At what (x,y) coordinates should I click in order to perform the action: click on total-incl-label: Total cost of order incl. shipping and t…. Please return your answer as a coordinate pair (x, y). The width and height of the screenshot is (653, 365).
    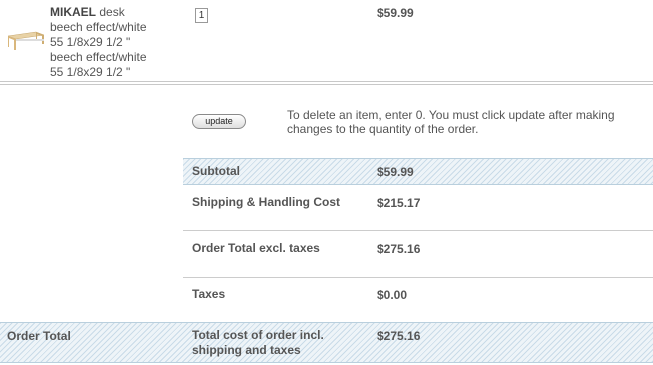
    Looking at the image, I should click on (258, 343).